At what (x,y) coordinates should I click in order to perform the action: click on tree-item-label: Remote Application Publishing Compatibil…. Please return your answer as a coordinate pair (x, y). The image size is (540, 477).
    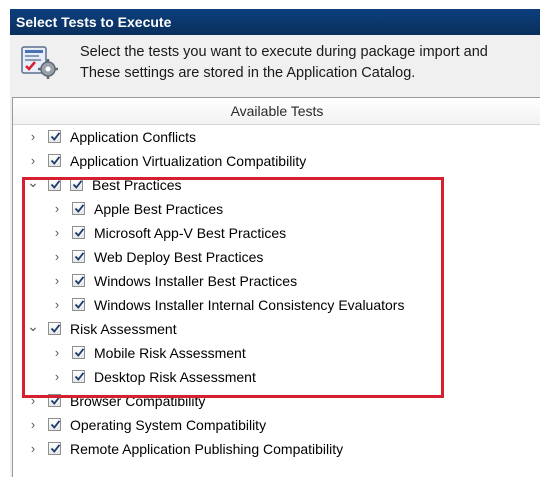
    Looking at the image, I should click on (207, 449).